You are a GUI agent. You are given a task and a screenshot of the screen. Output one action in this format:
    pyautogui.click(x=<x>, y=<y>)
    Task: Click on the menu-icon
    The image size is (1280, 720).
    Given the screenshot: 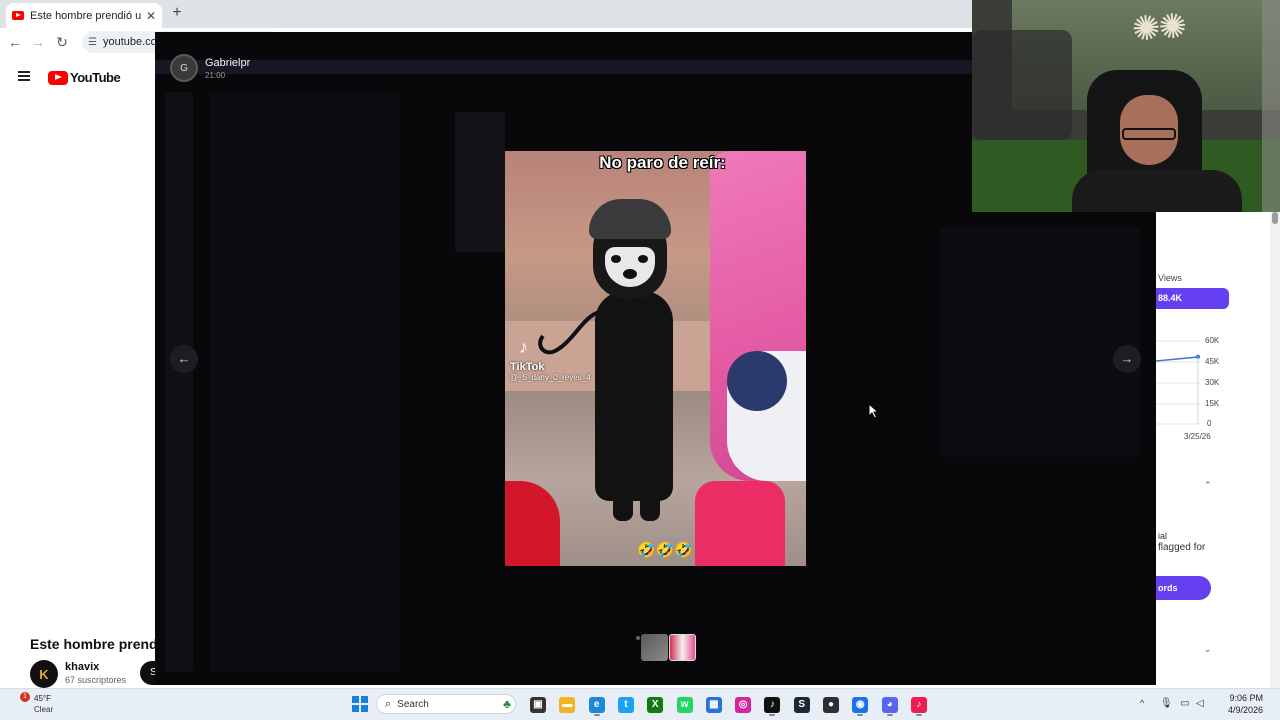 What is the action you would take?
    pyautogui.click(x=24, y=76)
    